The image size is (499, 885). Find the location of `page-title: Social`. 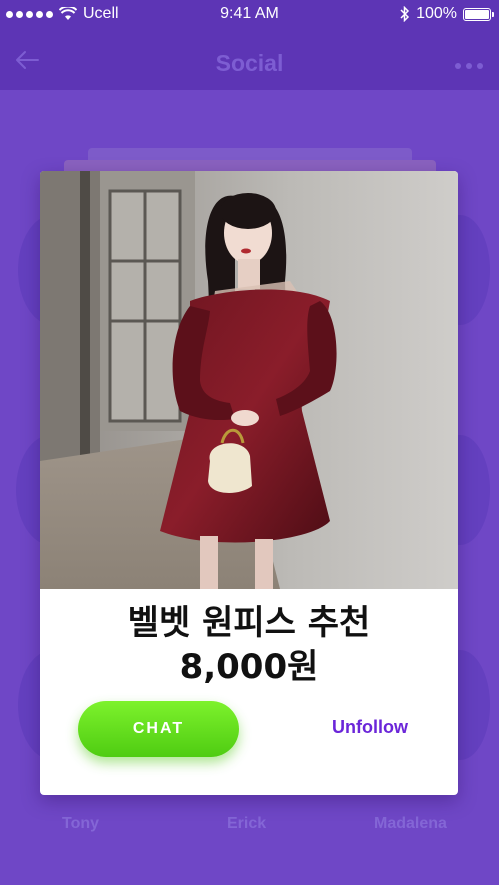

page-title: Social is located at coordinates (249, 63).